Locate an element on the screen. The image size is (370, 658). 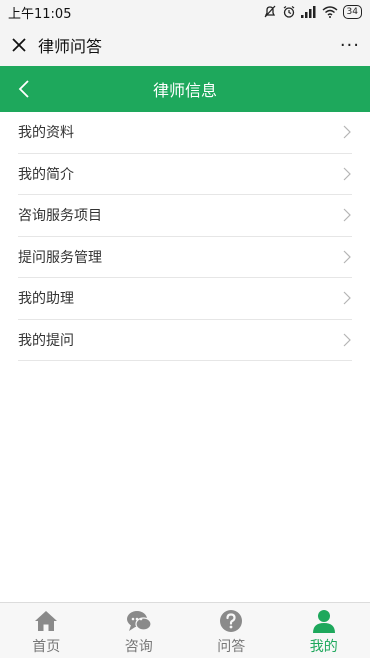
tab-label: 问答 is located at coordinates (231, 647).